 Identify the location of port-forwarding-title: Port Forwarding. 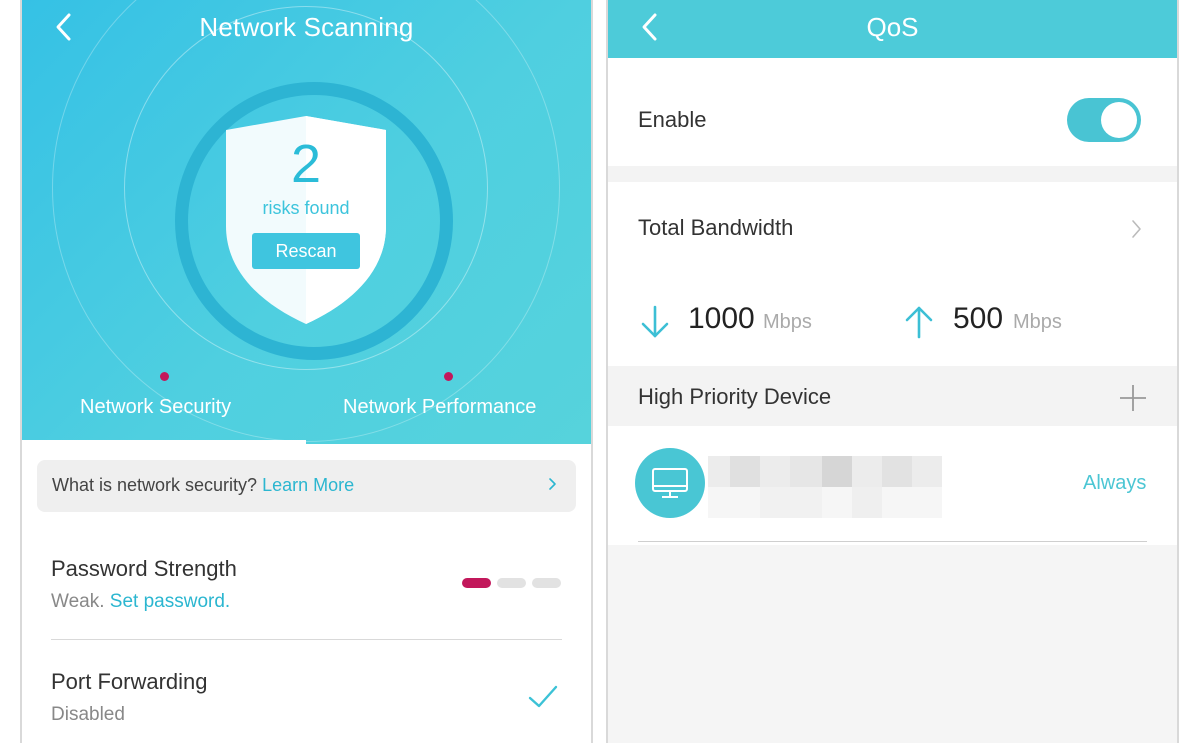
(129, 681).